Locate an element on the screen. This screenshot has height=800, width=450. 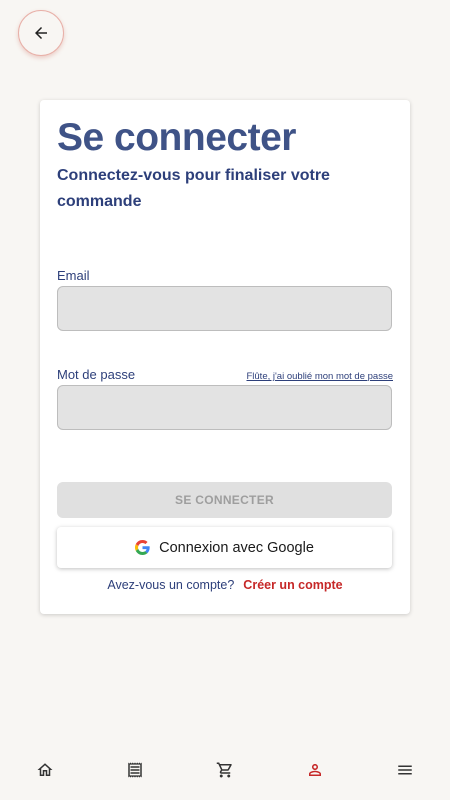
nav-cart is located at coordinates (225, 770).